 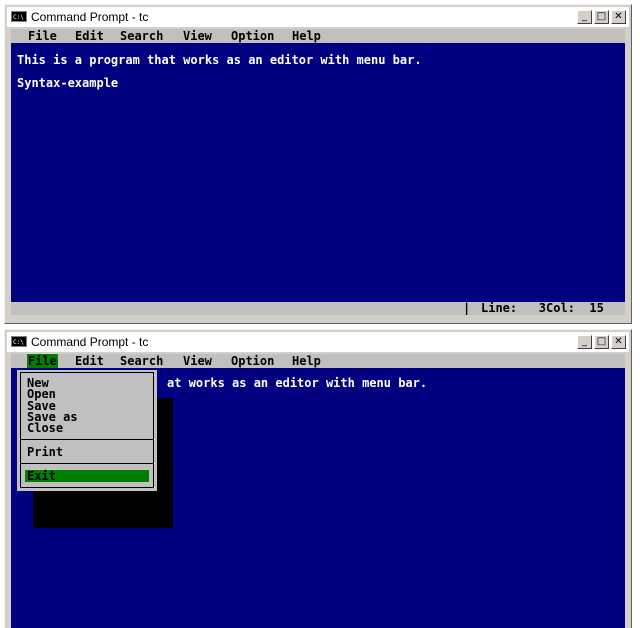 What do you see at coordinates (318, 308) in the screenshot?
I see `status-bar: | Line: 3Col: 15` at bounding box center [318, 308].